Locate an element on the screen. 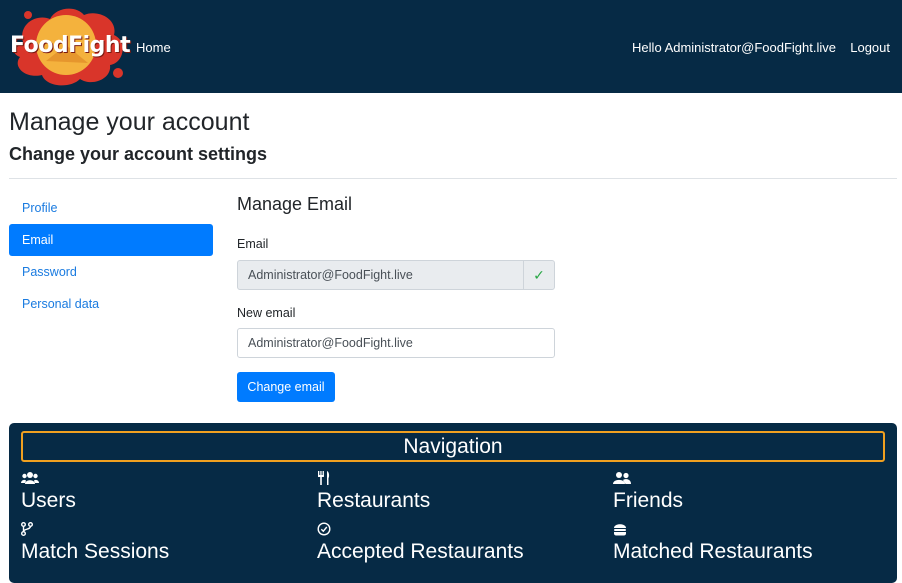 This screenshot has height=583, width=902. email-value: Administrator@FoodFight.live is located at coordinates (330, 275).